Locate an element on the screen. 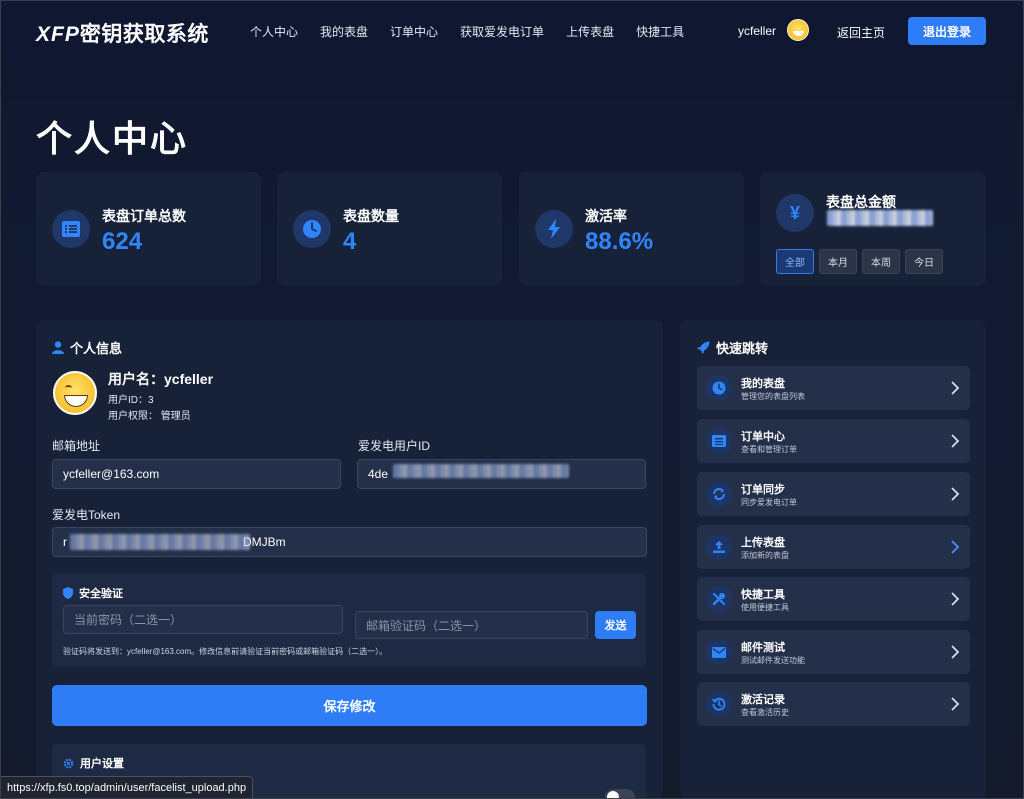  quick-link-my-dials: 我的表盘 管理您的表盘列表 is located at coordinates (833, 388).